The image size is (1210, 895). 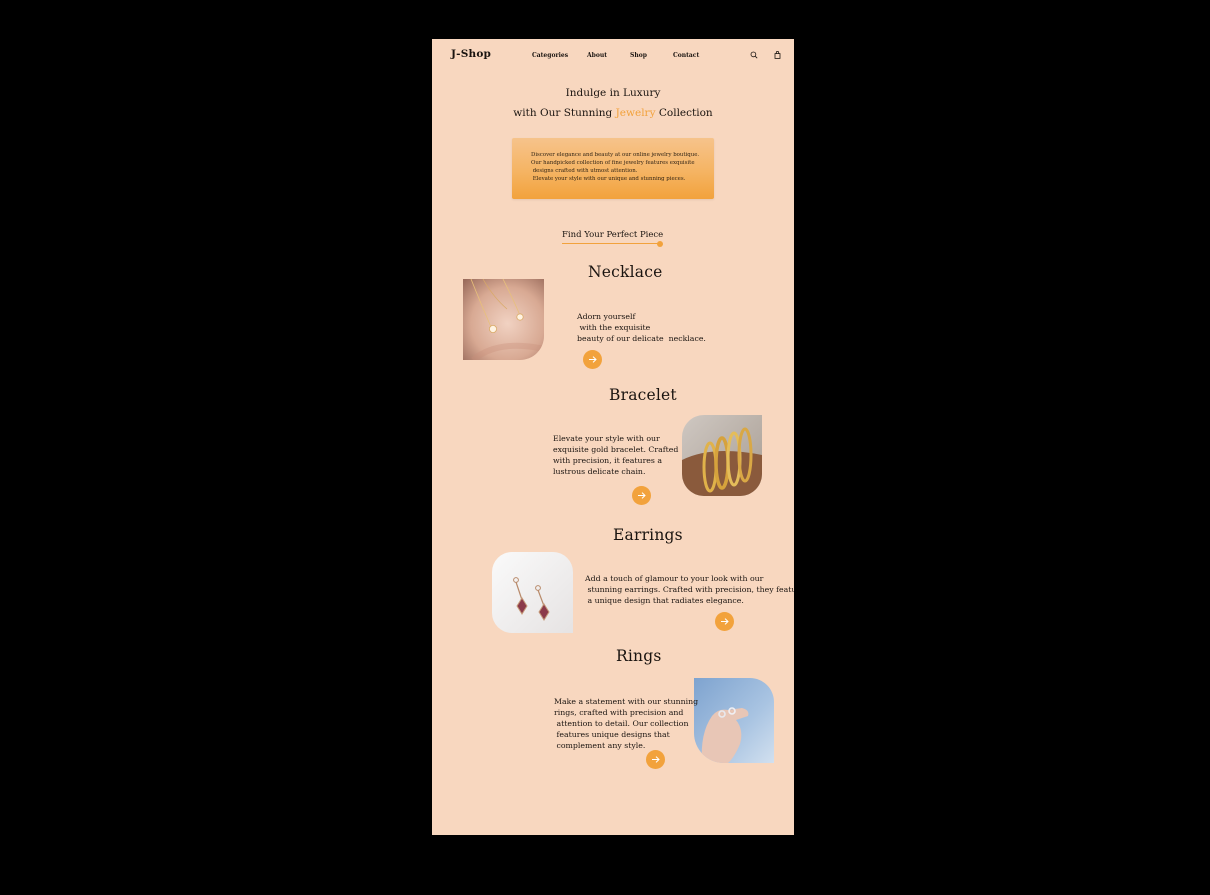 What do you see at coordinates (734, 720) in the screenshot?
I see `rings-image` at bounding box center [734, 720].